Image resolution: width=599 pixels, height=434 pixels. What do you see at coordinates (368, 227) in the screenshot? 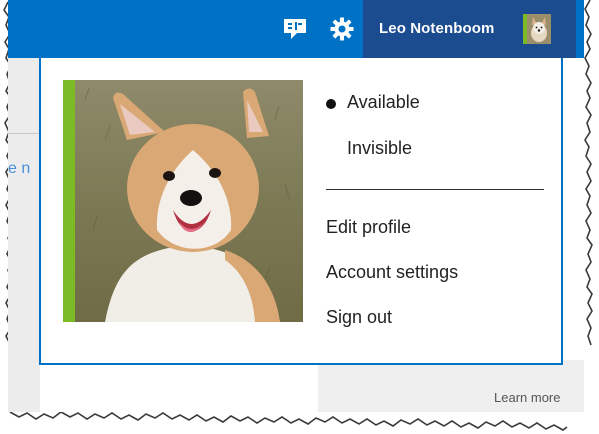
I see `edit-profile-link: Edit profile` at bounding box center [368, 227].